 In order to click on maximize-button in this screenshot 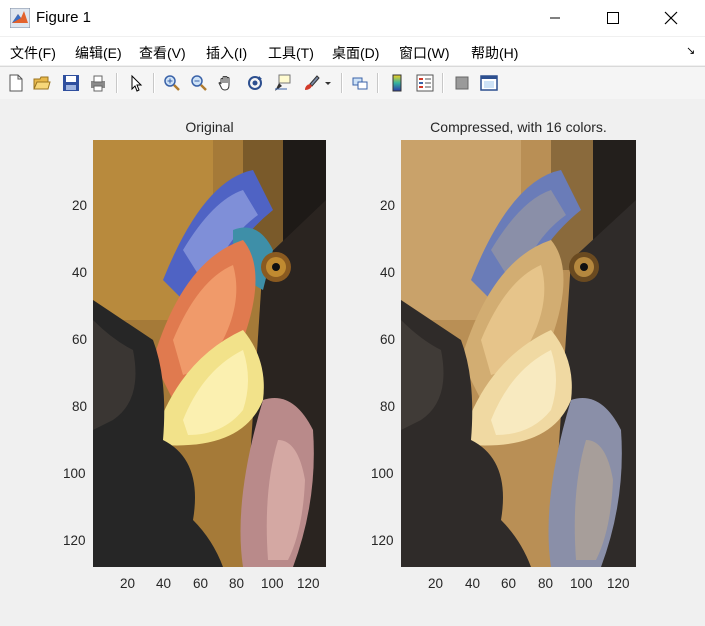, I will do `click(613, 18)`.